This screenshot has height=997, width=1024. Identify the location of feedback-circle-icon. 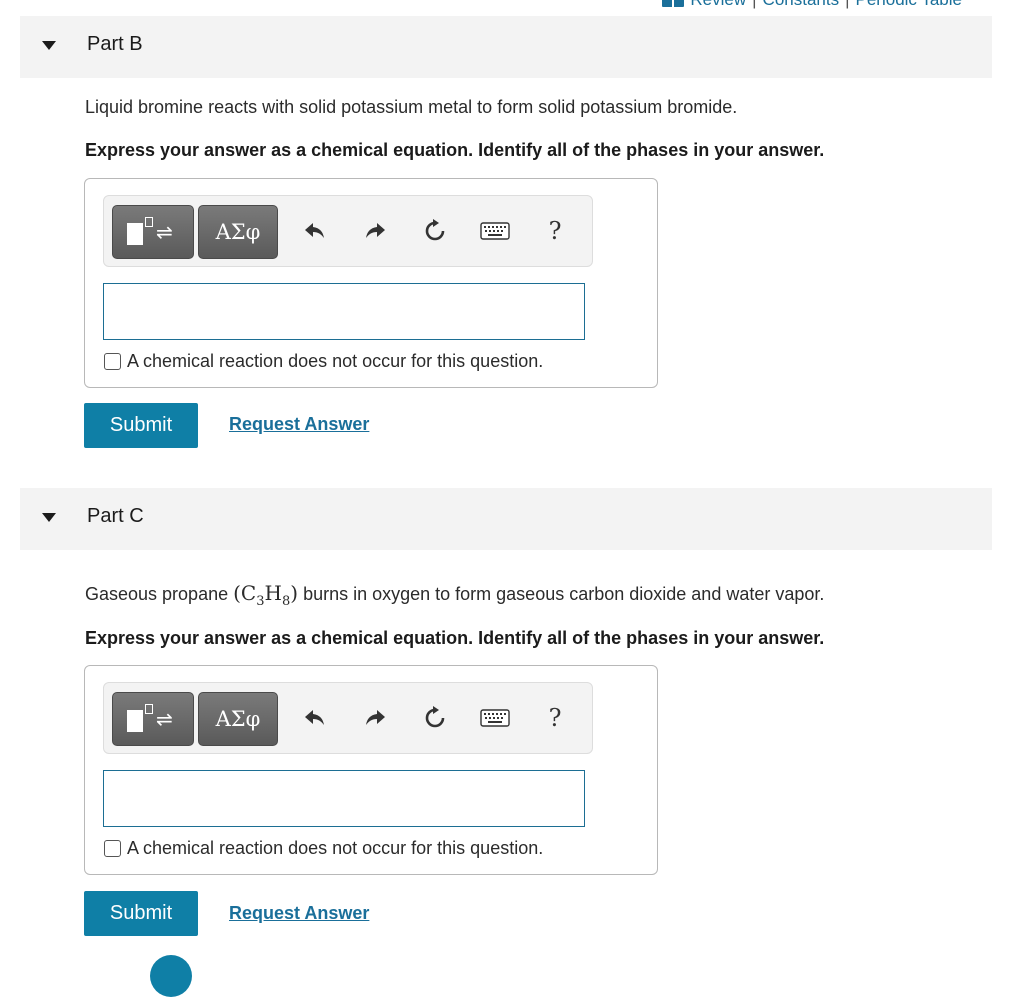
(171, 976).